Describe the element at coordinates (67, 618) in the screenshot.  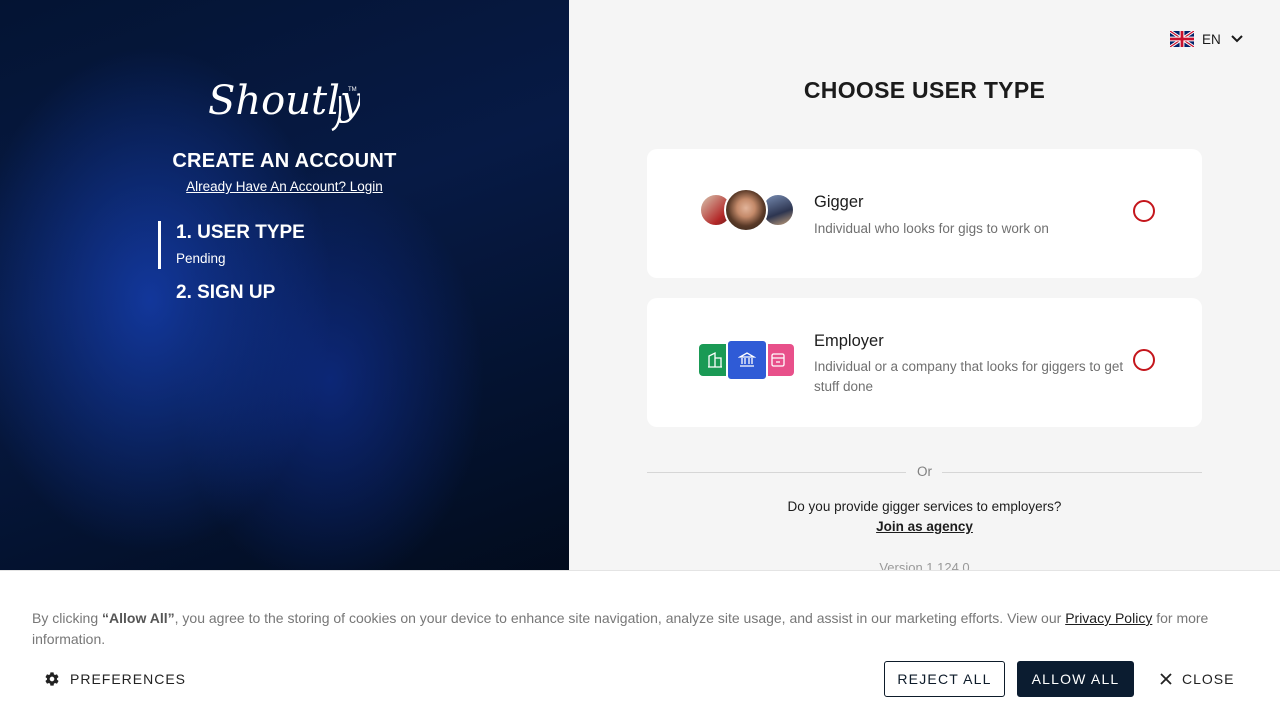
I see `cookie-text-start: By clicking` at that location.